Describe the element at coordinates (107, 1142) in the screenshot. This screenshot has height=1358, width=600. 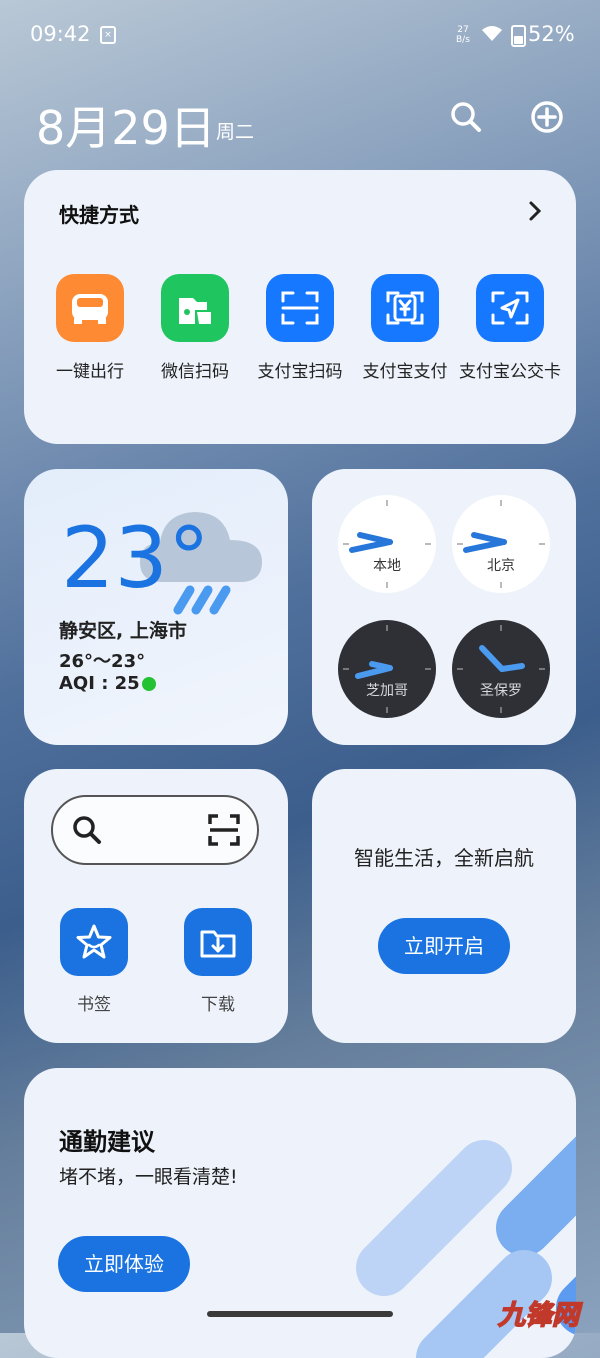
I see `commute-title: 通勤建议` at that location.